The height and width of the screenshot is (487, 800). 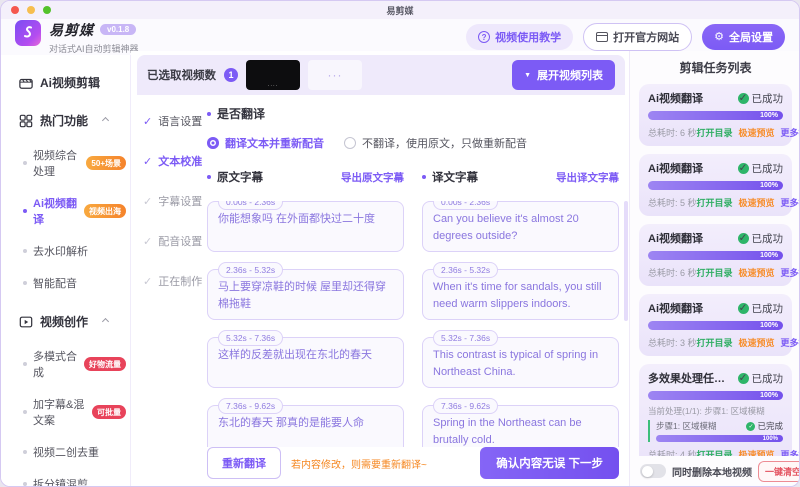 I want to click on titlebar: 易剪媒, so click(x=400, y=10).